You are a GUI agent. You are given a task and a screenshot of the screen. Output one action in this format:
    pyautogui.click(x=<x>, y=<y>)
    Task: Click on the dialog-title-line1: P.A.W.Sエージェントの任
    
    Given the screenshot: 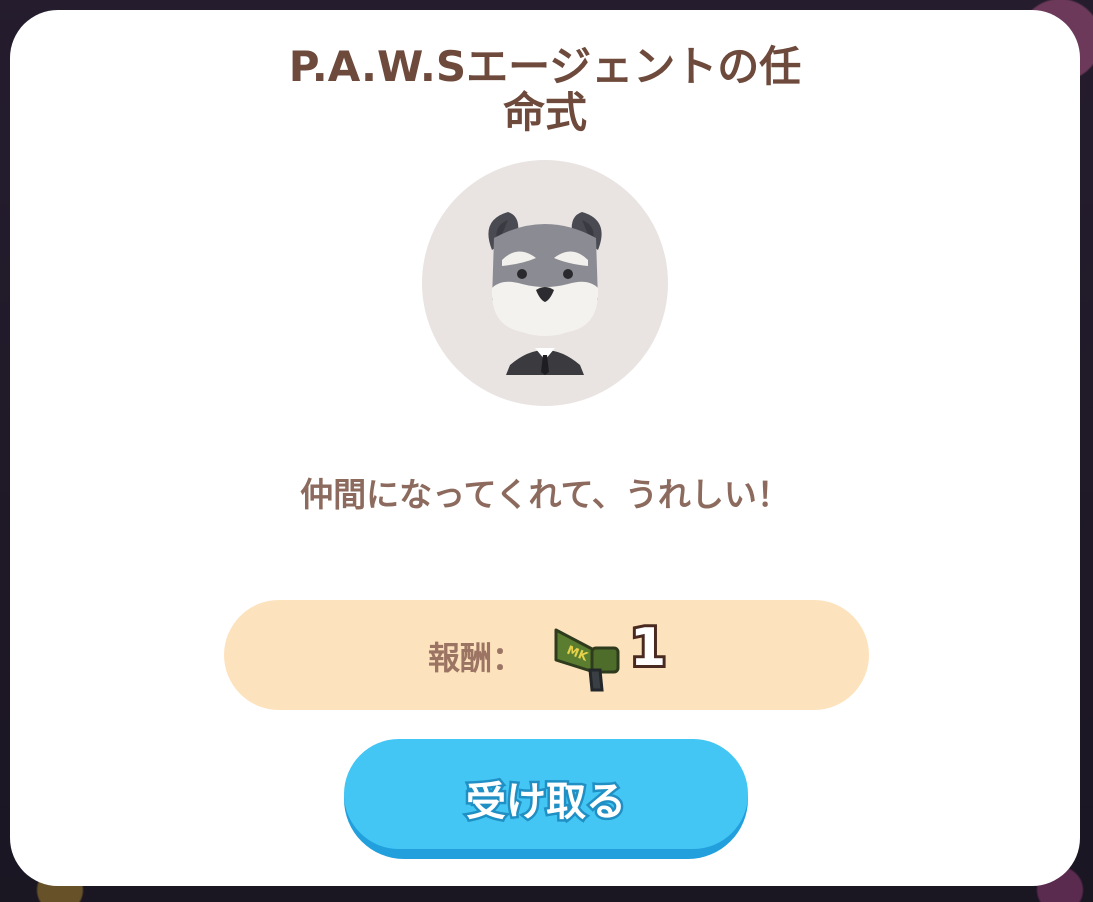 What is the action you would take?
    pyautogui.click(x=545, y=66)
    